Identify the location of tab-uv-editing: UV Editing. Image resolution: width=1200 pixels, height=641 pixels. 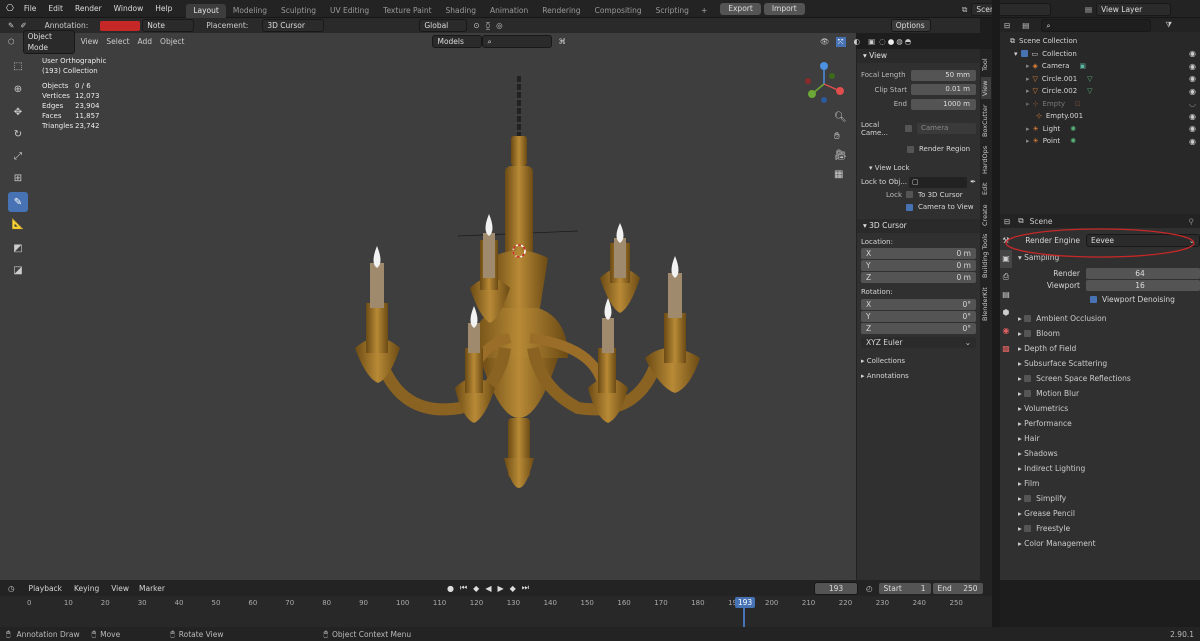
(349, 11).